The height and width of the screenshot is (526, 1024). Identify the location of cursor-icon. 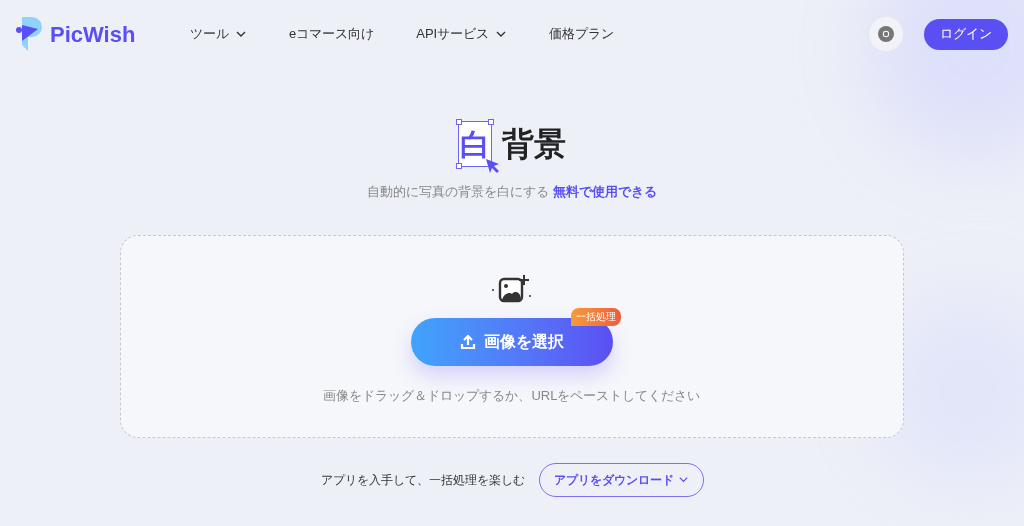
(493, 166).